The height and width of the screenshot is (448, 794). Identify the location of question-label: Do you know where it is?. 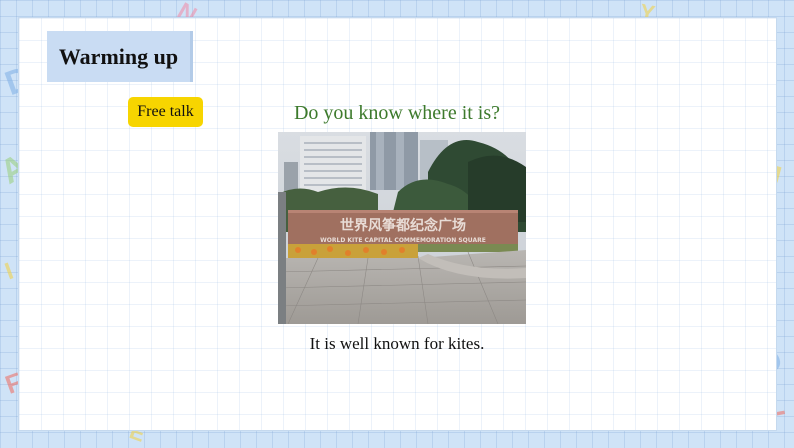
(397, 113).